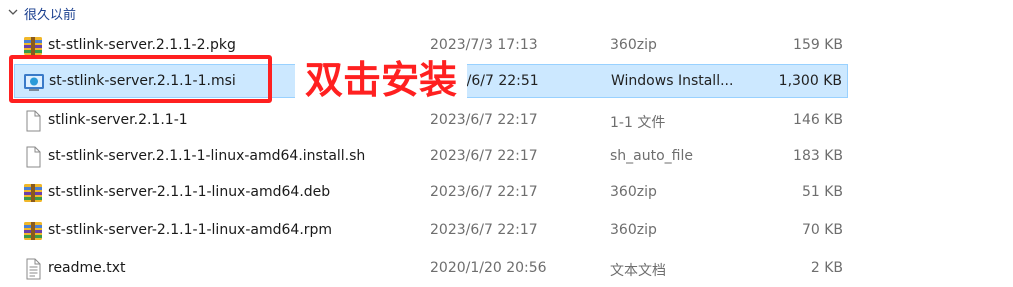 This screenshot has height=287, width=1013. I want to click on file-type: 1-1 文件, so click(638, 123).